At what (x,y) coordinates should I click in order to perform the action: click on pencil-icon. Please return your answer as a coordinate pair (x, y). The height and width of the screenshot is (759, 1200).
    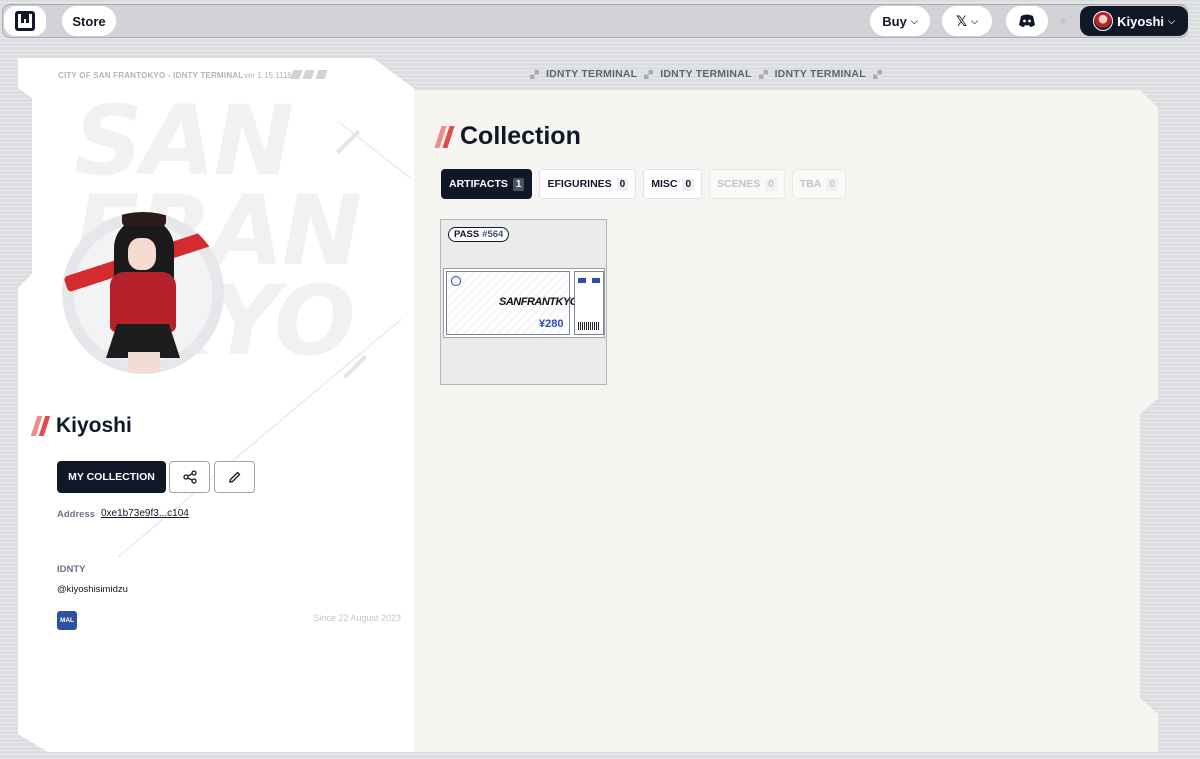
    Looking at the image, I should click on (234, 477).